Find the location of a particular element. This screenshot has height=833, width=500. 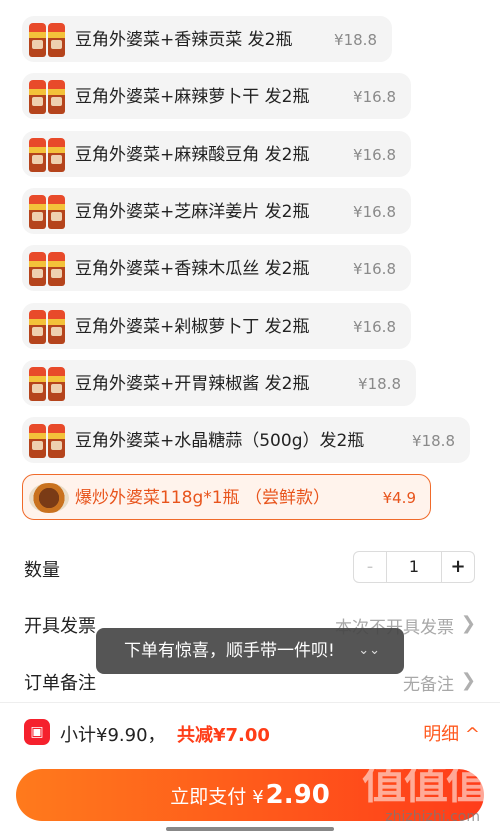

pay-label: 立即支付 is located at coordinates (208, 797).